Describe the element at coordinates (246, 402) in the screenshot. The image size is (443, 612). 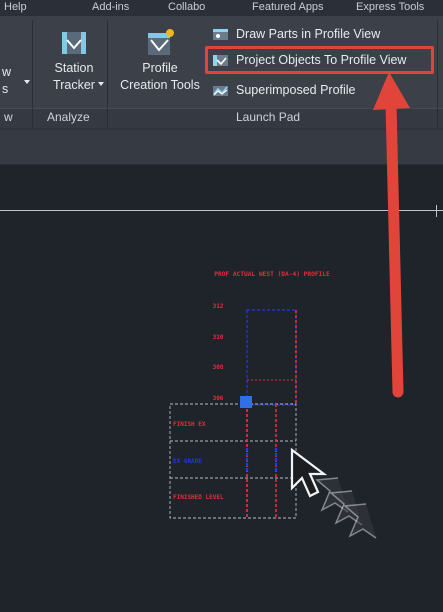
I see `selection-grip-icon` at that location.